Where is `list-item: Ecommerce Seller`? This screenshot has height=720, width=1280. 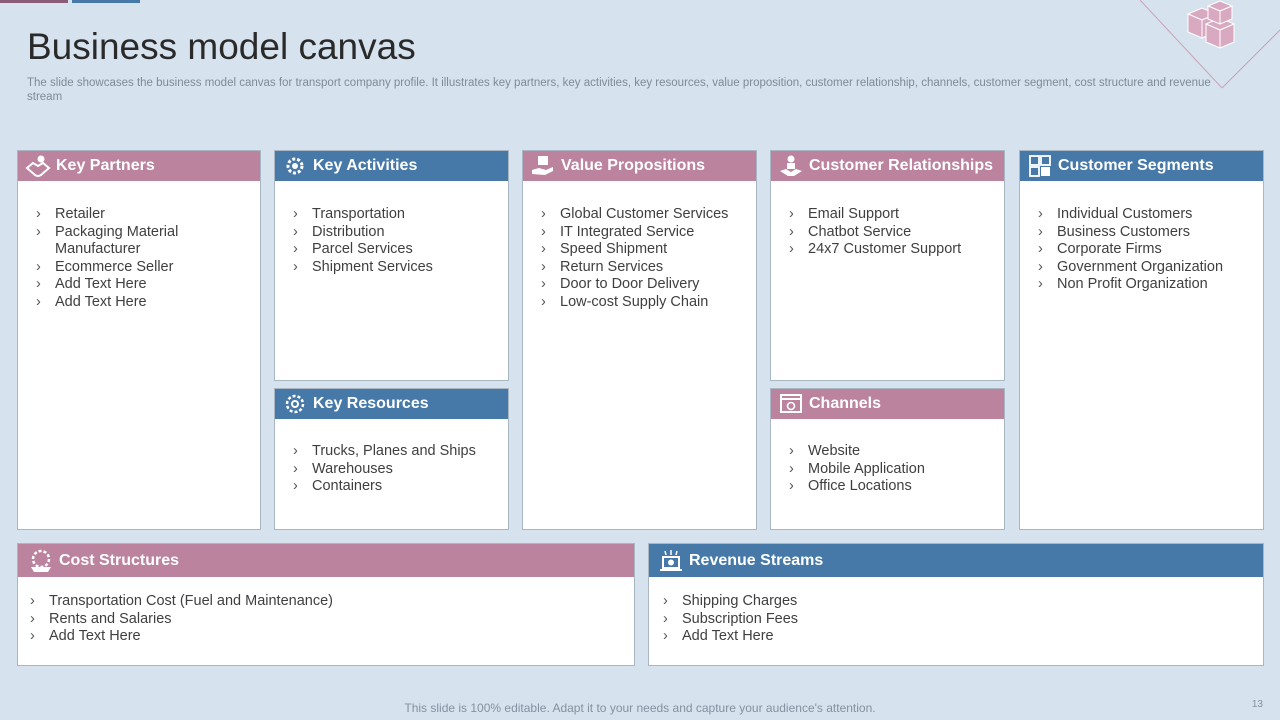
list-item: Ecommerce Seller is located at coordinates (145, 268).